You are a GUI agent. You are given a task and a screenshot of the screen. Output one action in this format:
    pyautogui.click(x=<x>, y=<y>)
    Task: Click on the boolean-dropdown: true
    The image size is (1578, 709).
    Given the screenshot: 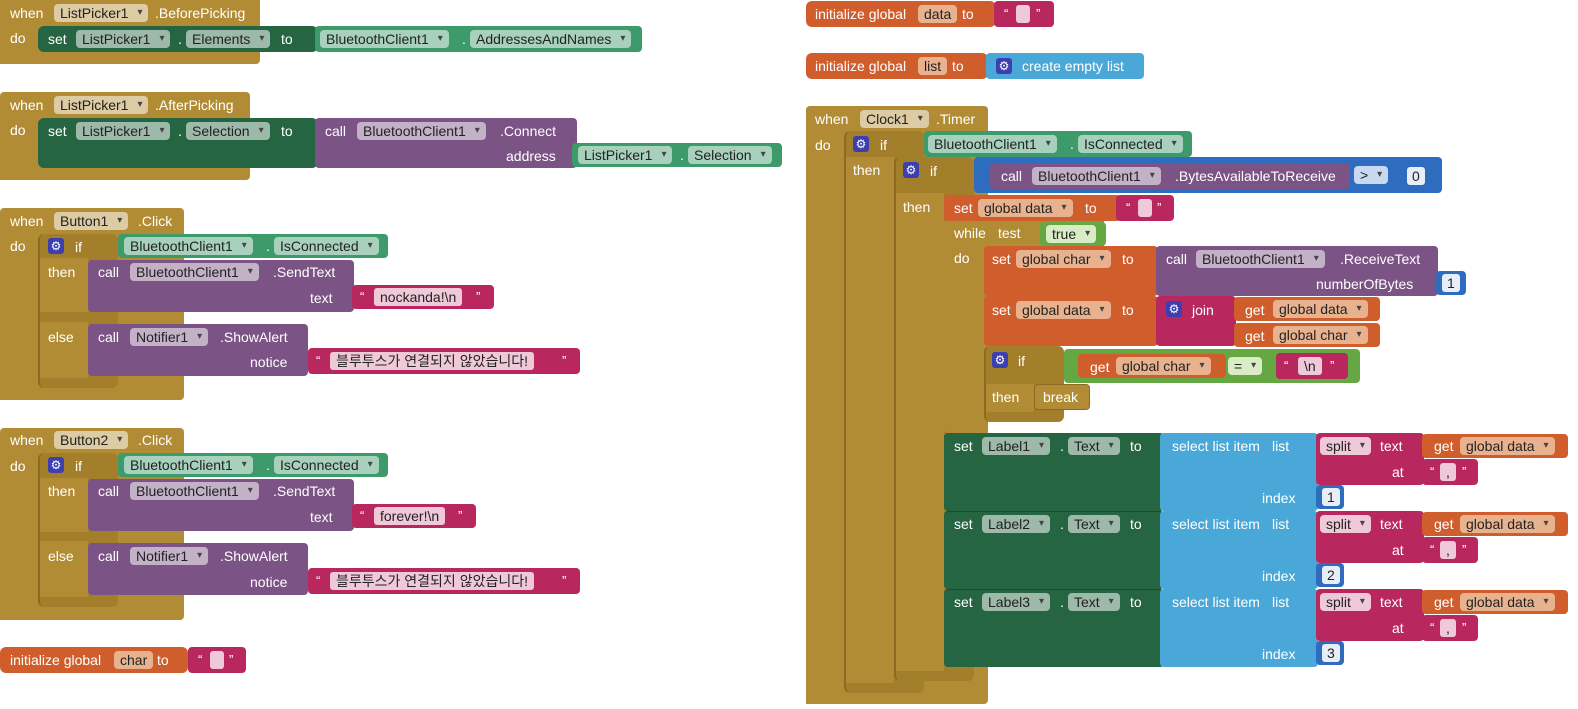 What is the action you would take?
    pyautogui.click(x=1071, y=234)
    